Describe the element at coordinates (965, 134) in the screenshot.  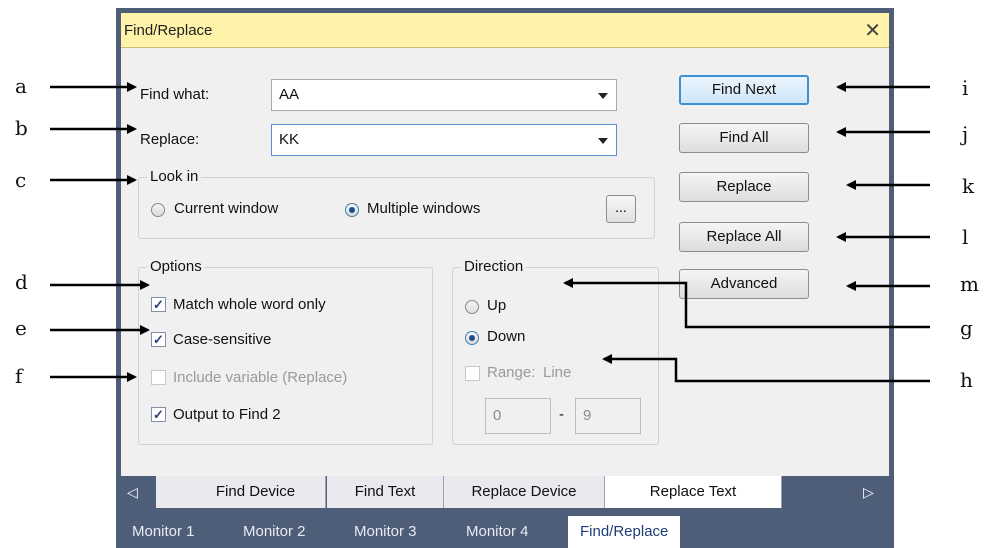
I see `callout-j: j` at that location.